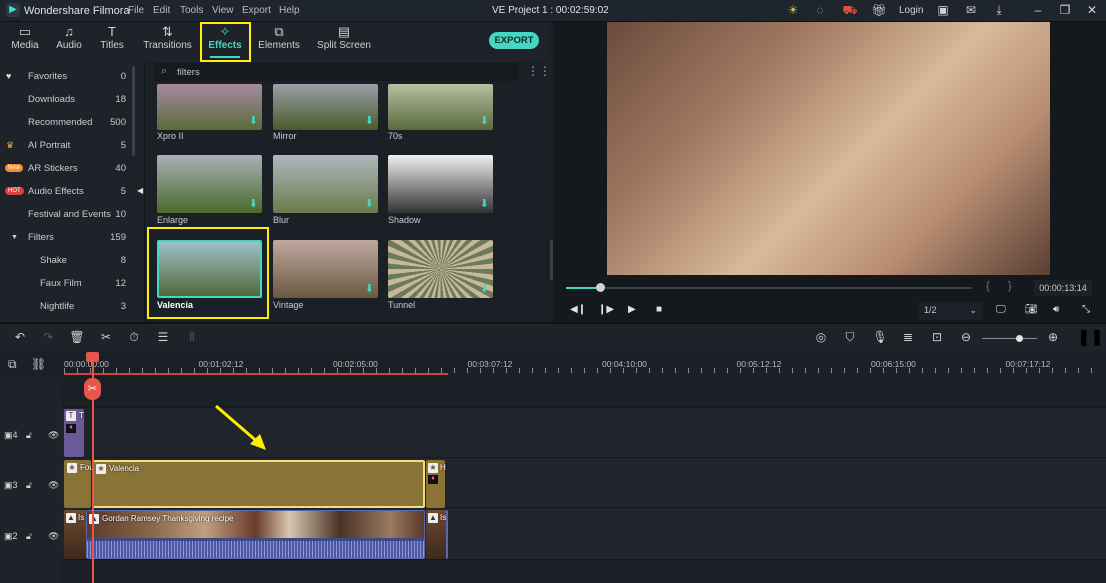 This screenshot has width=1106, height=583. Describe the element at coordinates (880, 337) in the screenshot. I see `microphone-icon: 🎙︎` at that location.